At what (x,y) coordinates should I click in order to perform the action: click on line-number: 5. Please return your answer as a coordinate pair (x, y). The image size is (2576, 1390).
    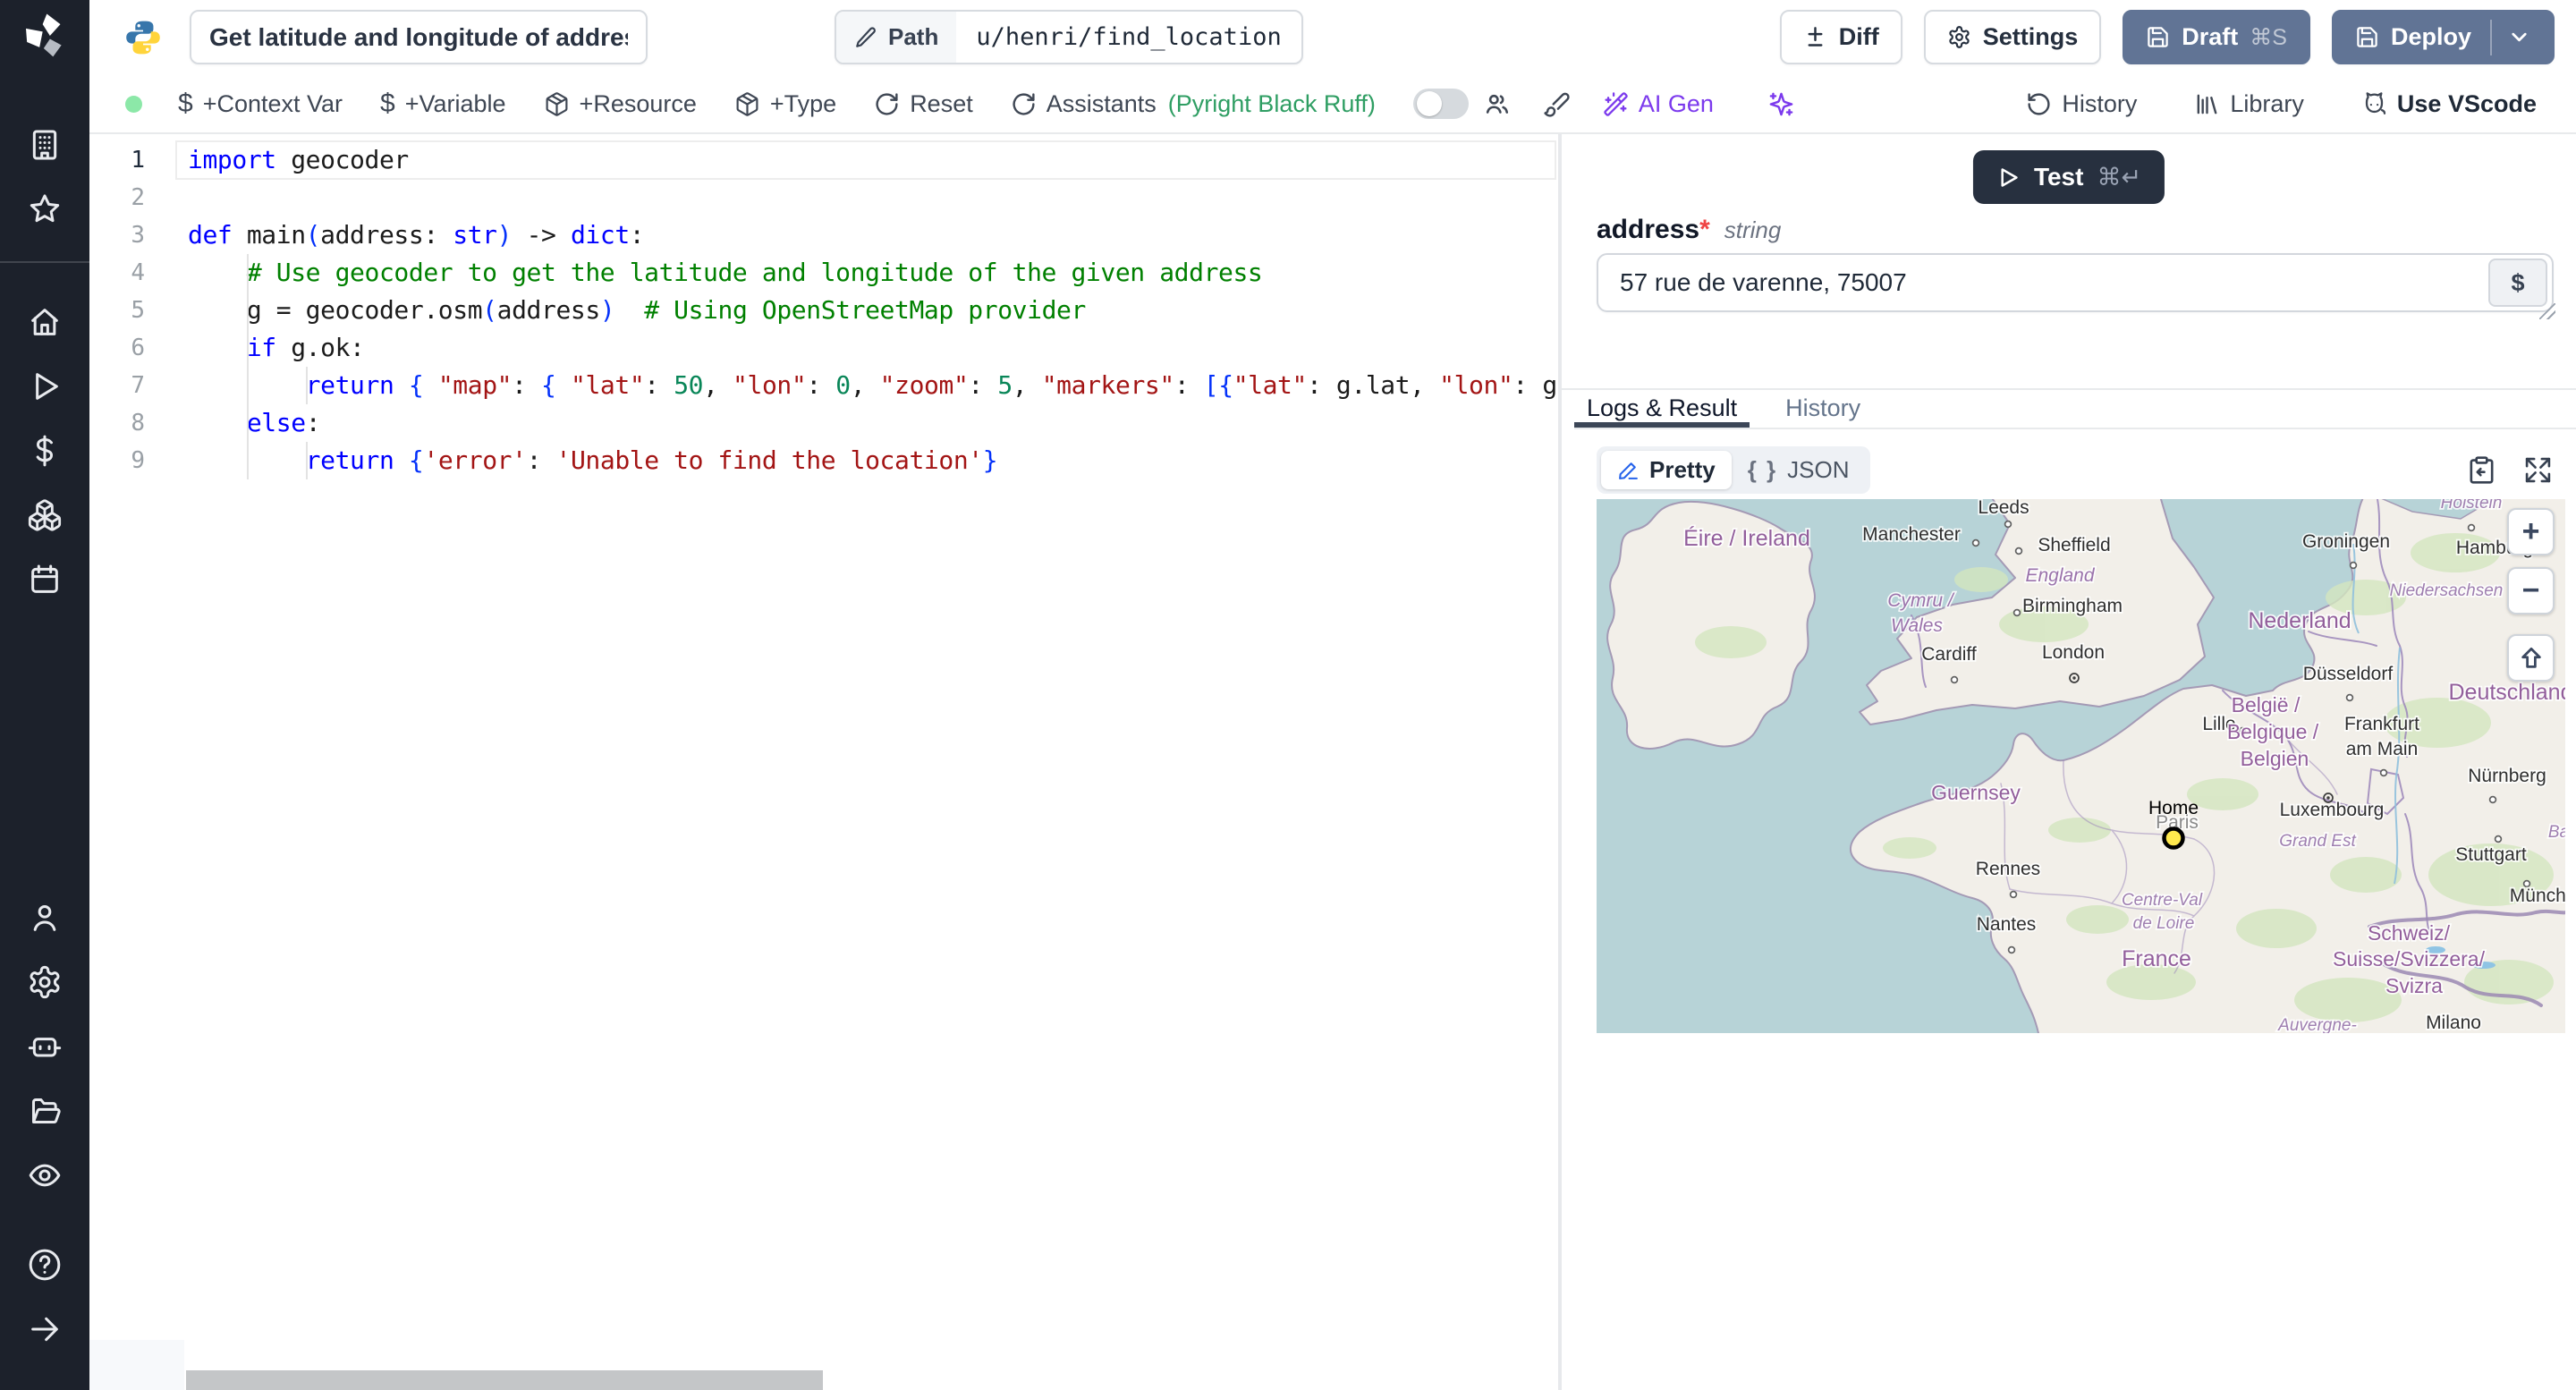
    Looking at the image, I should click on (138, 310).